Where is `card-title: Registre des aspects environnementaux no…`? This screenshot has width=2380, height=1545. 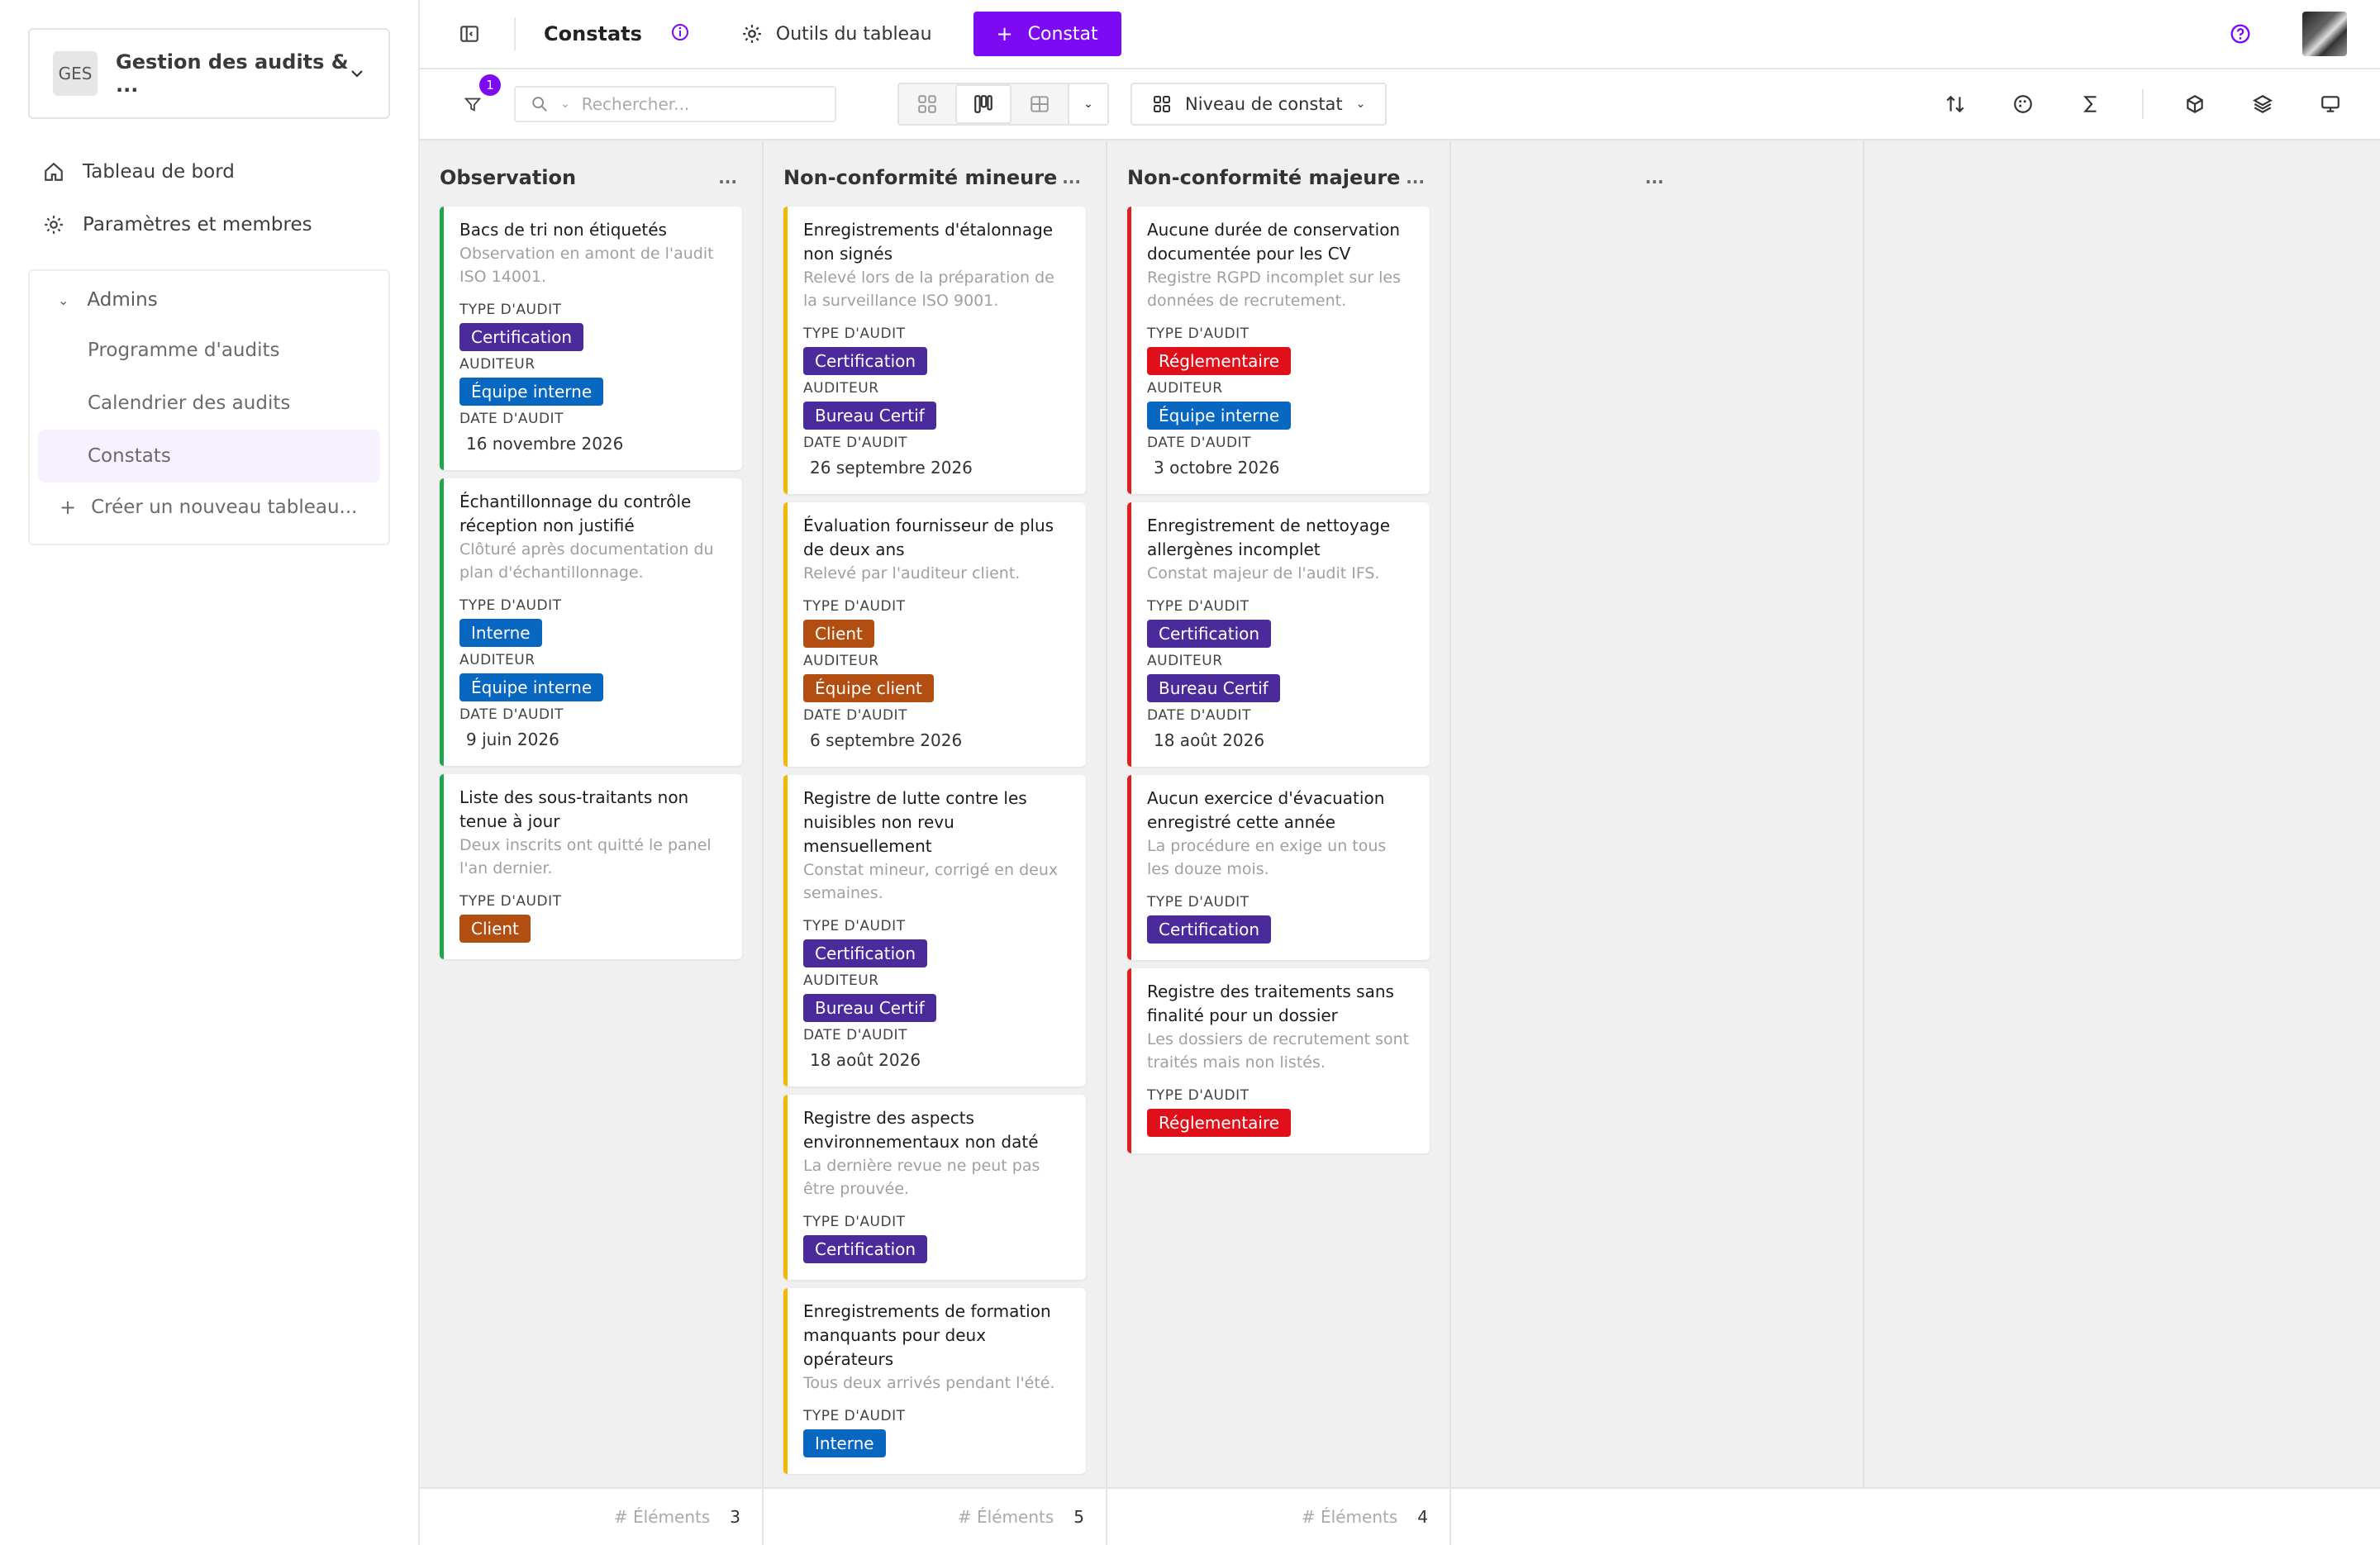
card-title: Registre des aspects environnementaux no… is located at coordinates (921, 1130).